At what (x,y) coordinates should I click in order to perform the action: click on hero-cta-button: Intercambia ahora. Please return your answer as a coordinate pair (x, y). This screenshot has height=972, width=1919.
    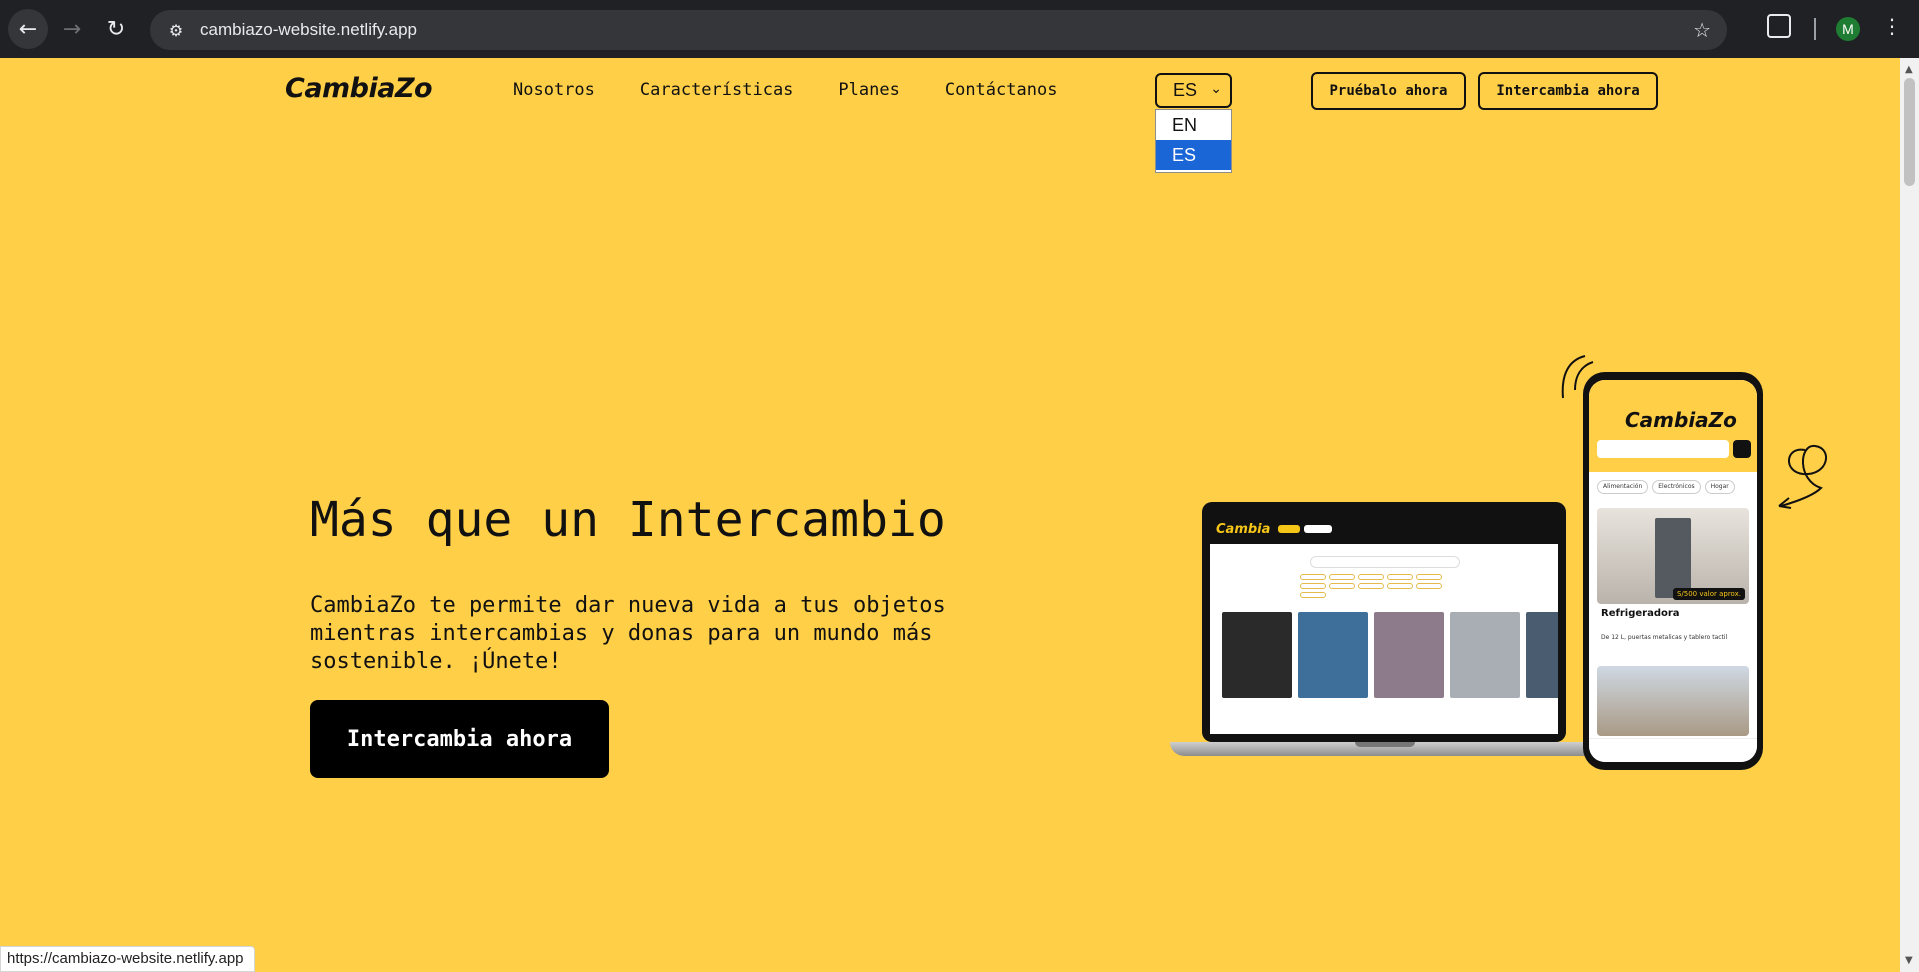
    Looking at the image, I should click on (459, 739).